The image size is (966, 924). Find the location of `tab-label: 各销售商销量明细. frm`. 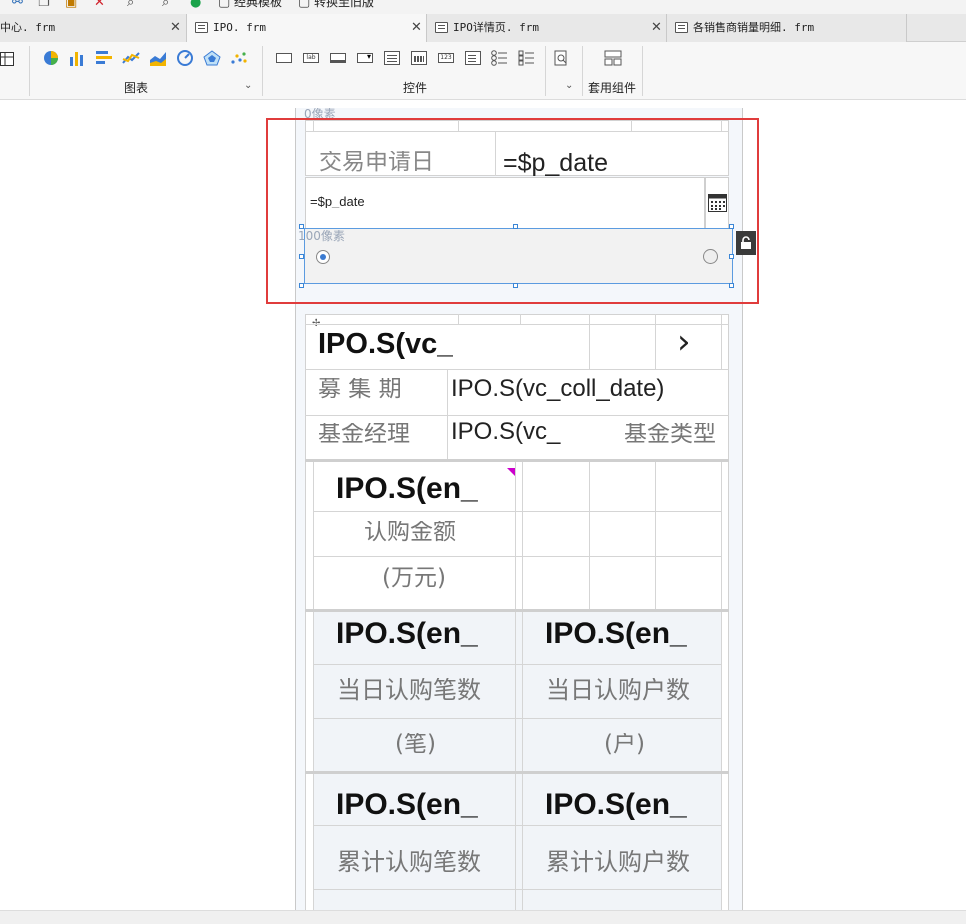

tab-label: 各销售商销量明细. frm is located at coordinates (754, 27).